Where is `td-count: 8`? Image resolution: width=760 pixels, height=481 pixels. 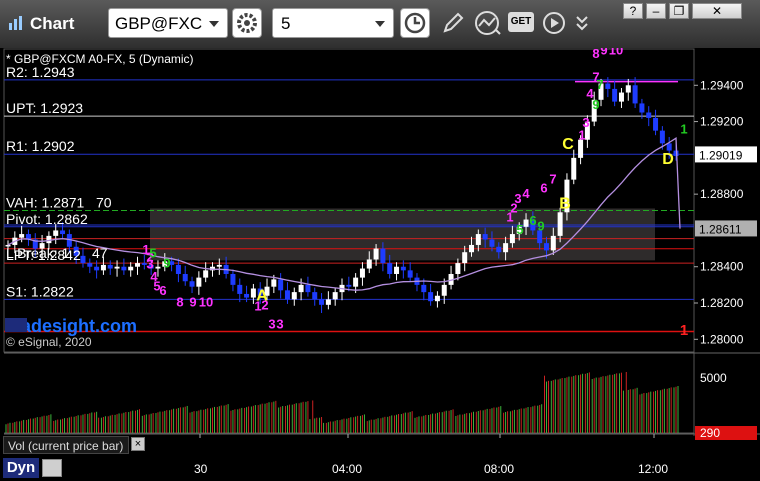 td-count: 8 is located at coordinates (179, 302).